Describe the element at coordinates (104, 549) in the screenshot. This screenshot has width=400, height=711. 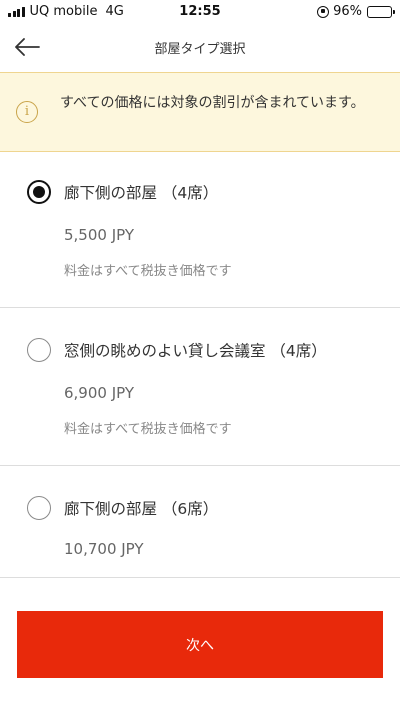
I see `room-price: 10,700 JPY` at that location.